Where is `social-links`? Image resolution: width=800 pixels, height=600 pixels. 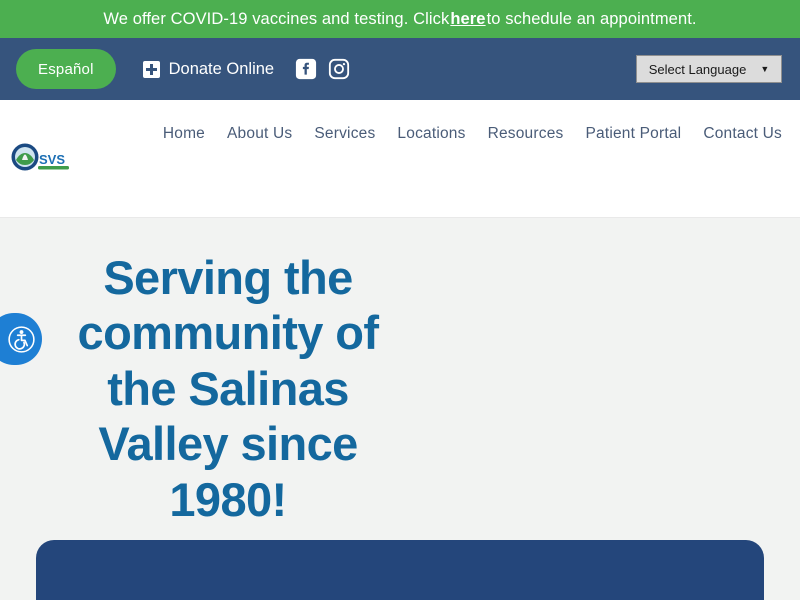 social-links is located at coordinates (322, 69).